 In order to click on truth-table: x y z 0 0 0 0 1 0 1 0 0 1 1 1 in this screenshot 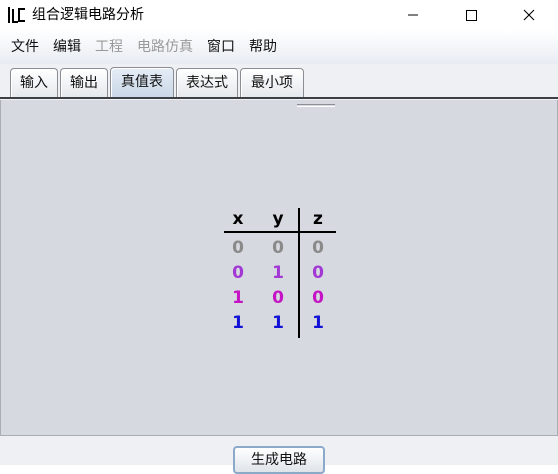, I will do `click(282, 274)`.